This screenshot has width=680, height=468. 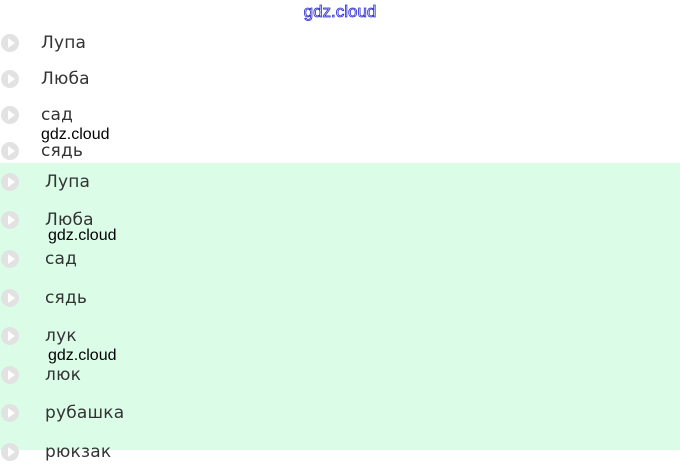 I want to click on header: gdz.cloud, so click(x=340, y=13).